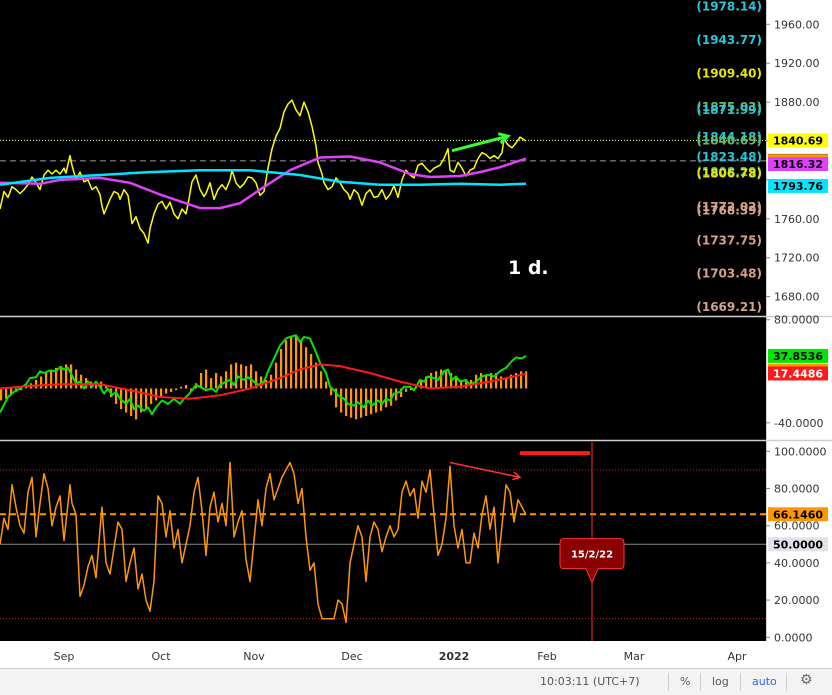  I want to click on fib-level-label: (1703.48), so click(729, 274).